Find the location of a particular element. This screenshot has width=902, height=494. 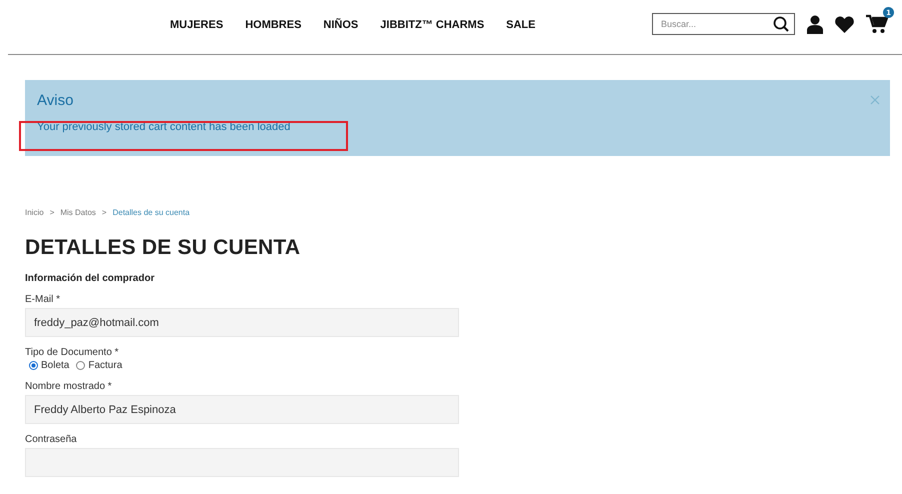

notice-title: Aviso is located at coordinates (55, 100).